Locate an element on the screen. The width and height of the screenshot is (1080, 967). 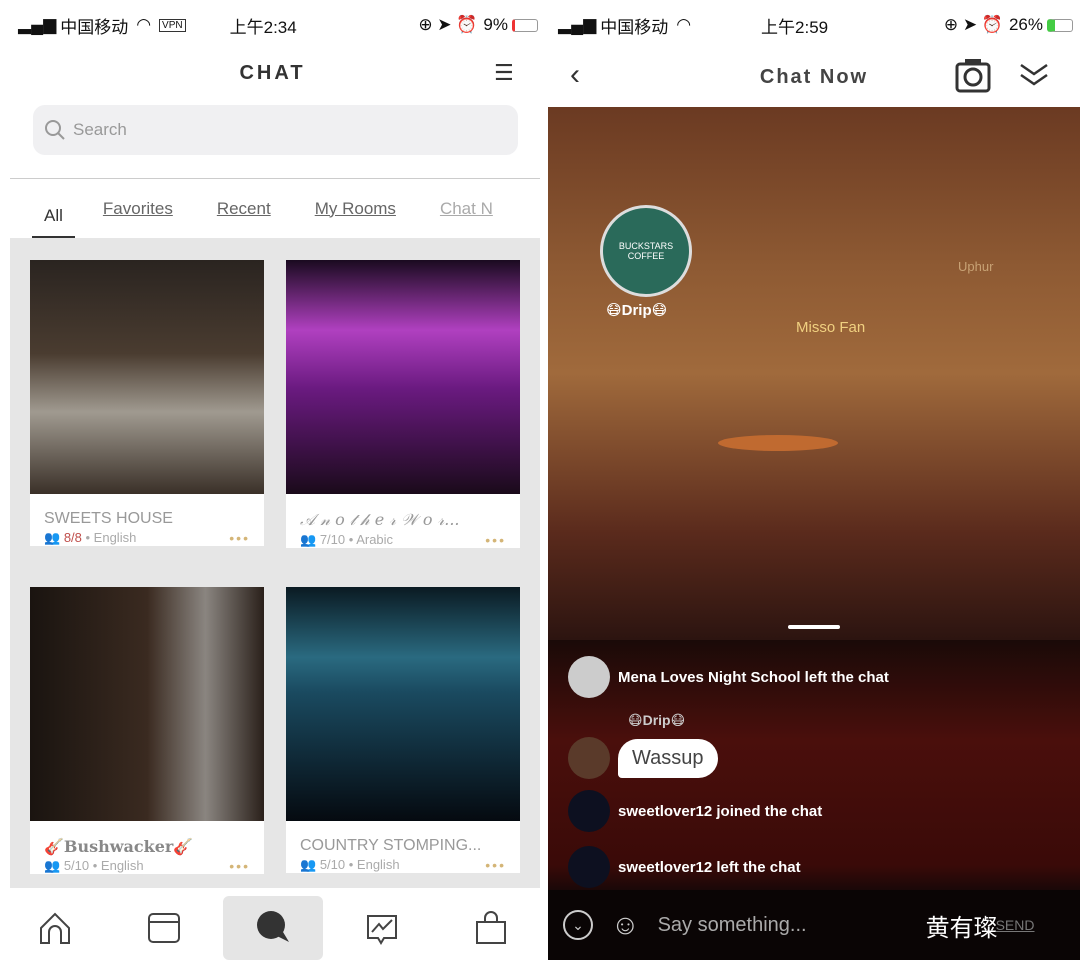
table is located at coordinates (778, 443).